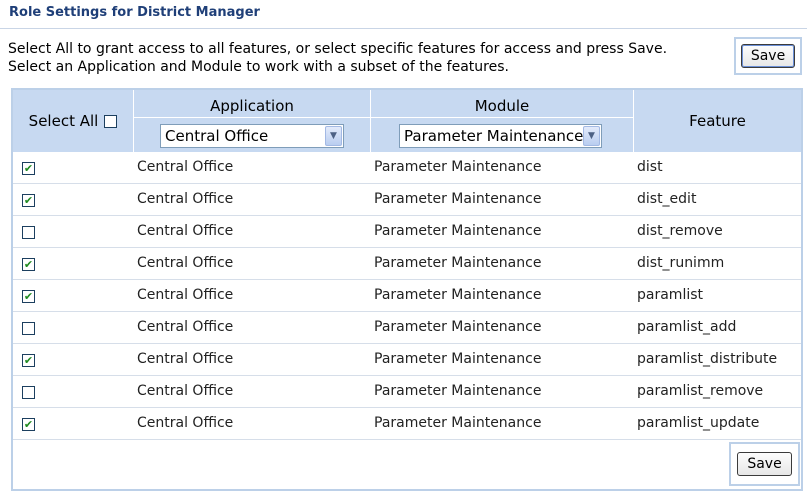  I want to click on feature-cell: paramlist_remove, so click(700, 391).